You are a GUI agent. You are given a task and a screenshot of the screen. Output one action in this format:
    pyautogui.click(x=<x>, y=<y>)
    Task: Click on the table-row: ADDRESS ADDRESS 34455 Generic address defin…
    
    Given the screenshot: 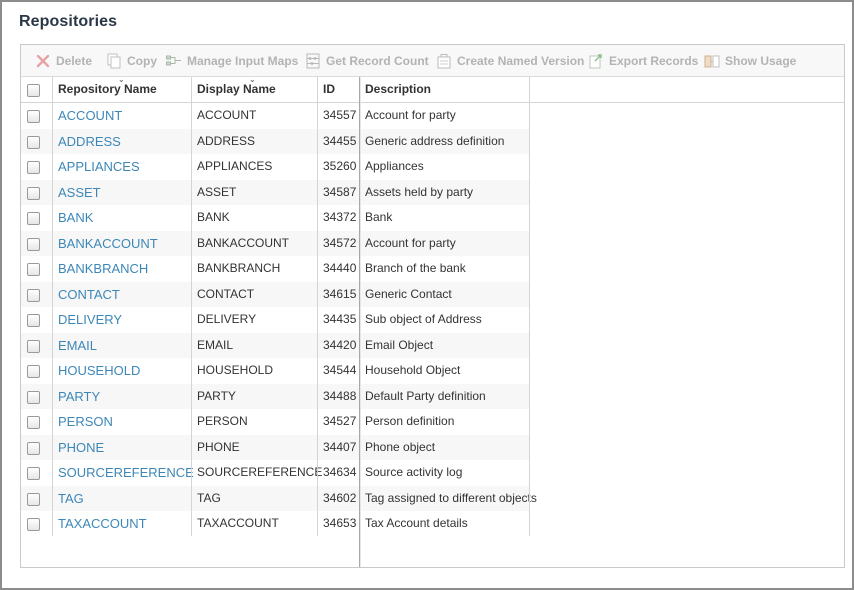 What is the action you would take?
    pyautogui.click(x=275, y=141)
    